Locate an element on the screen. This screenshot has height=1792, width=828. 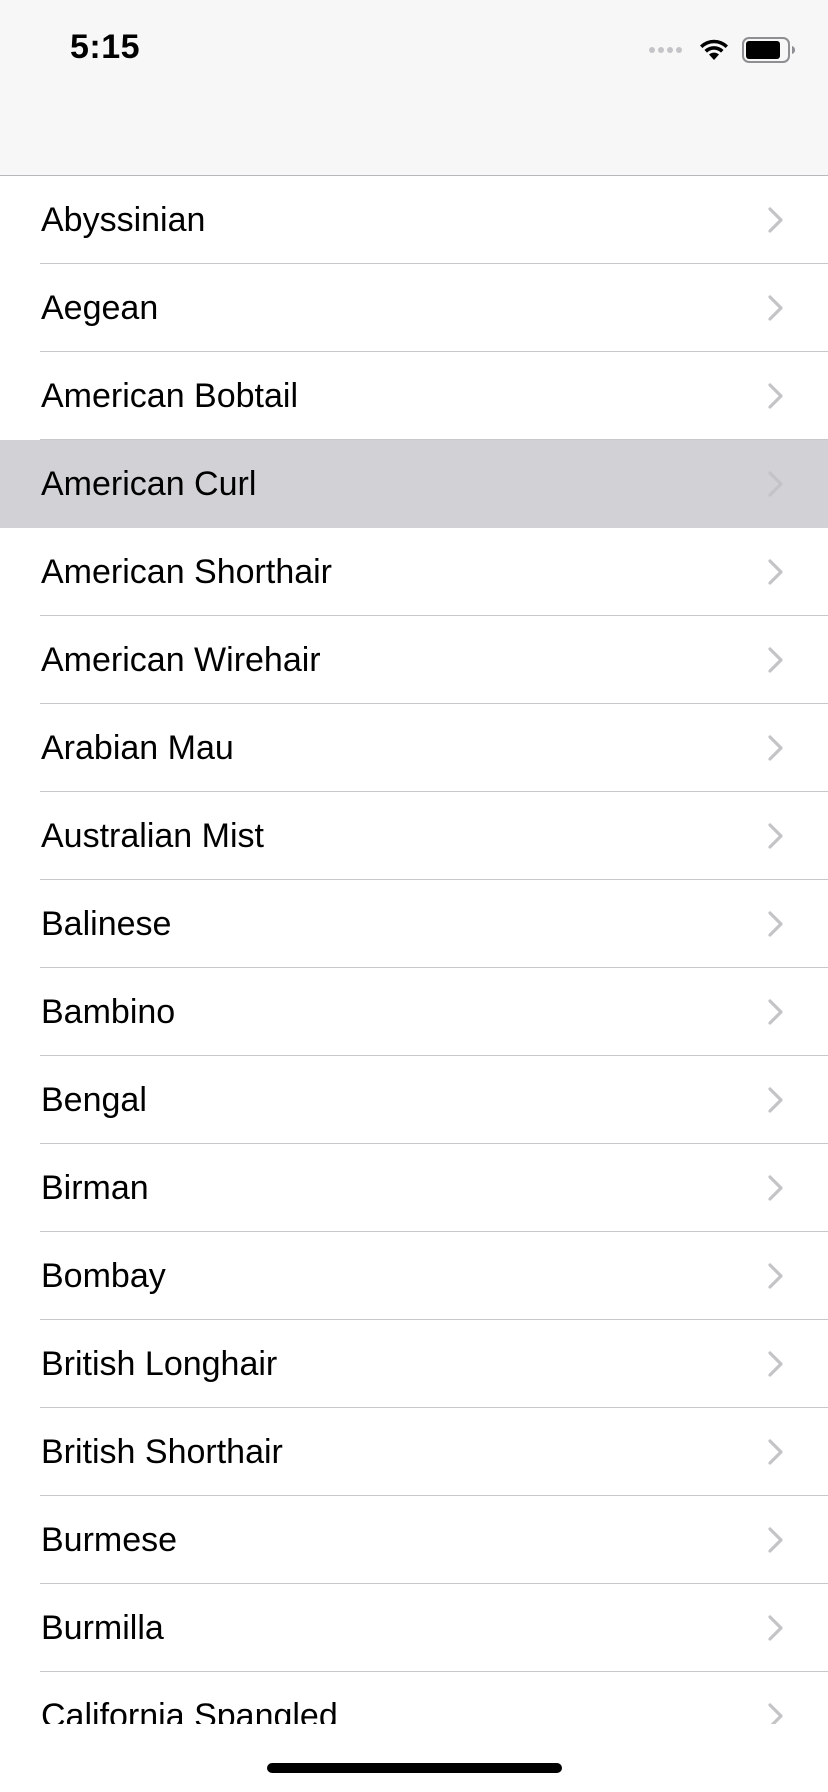
list-item: Arabian Mau is located at coordinates (414, 748).